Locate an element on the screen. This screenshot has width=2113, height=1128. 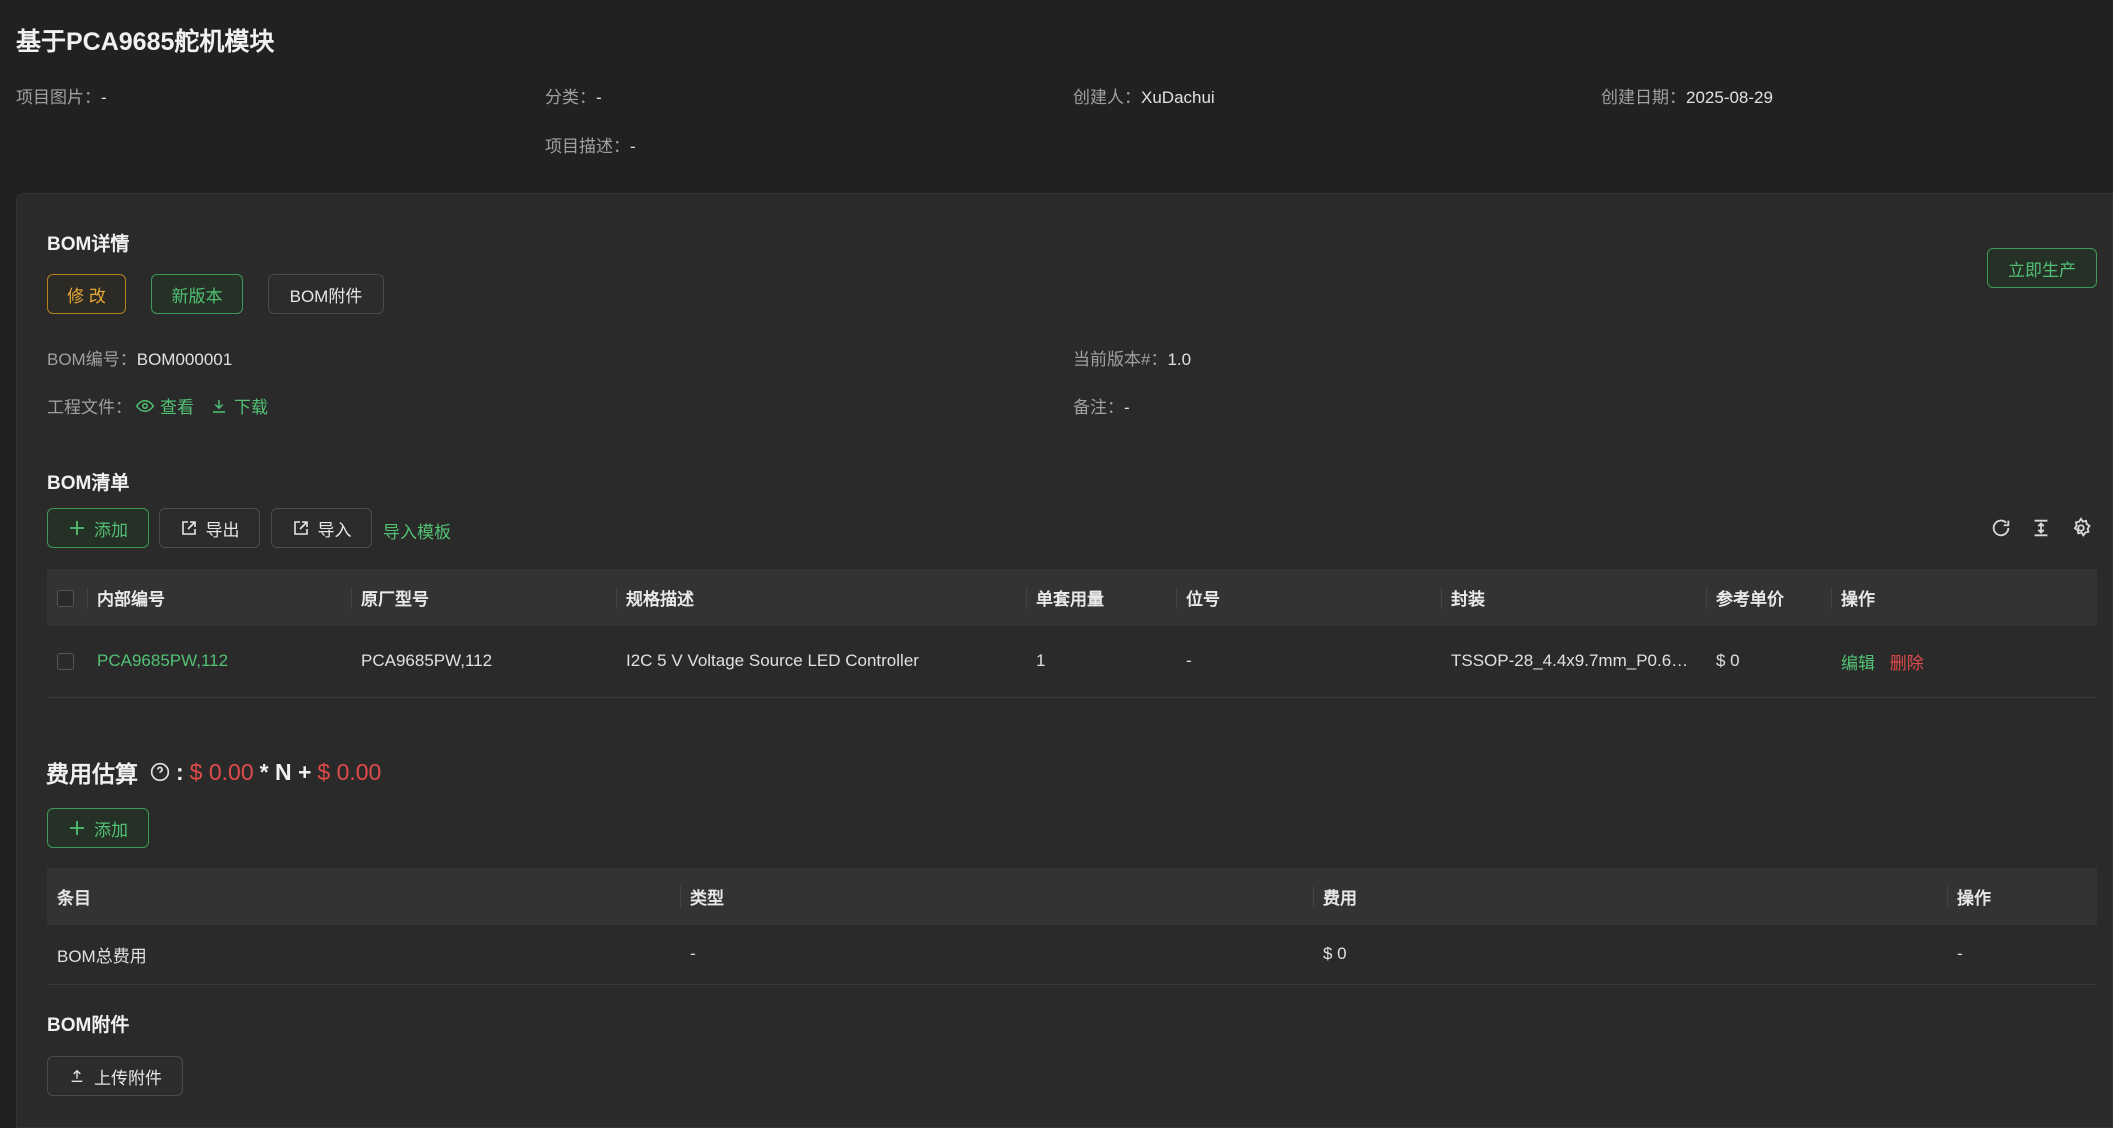
bom-attachment-button: BOM附件 is located at coordinates (326, 294).